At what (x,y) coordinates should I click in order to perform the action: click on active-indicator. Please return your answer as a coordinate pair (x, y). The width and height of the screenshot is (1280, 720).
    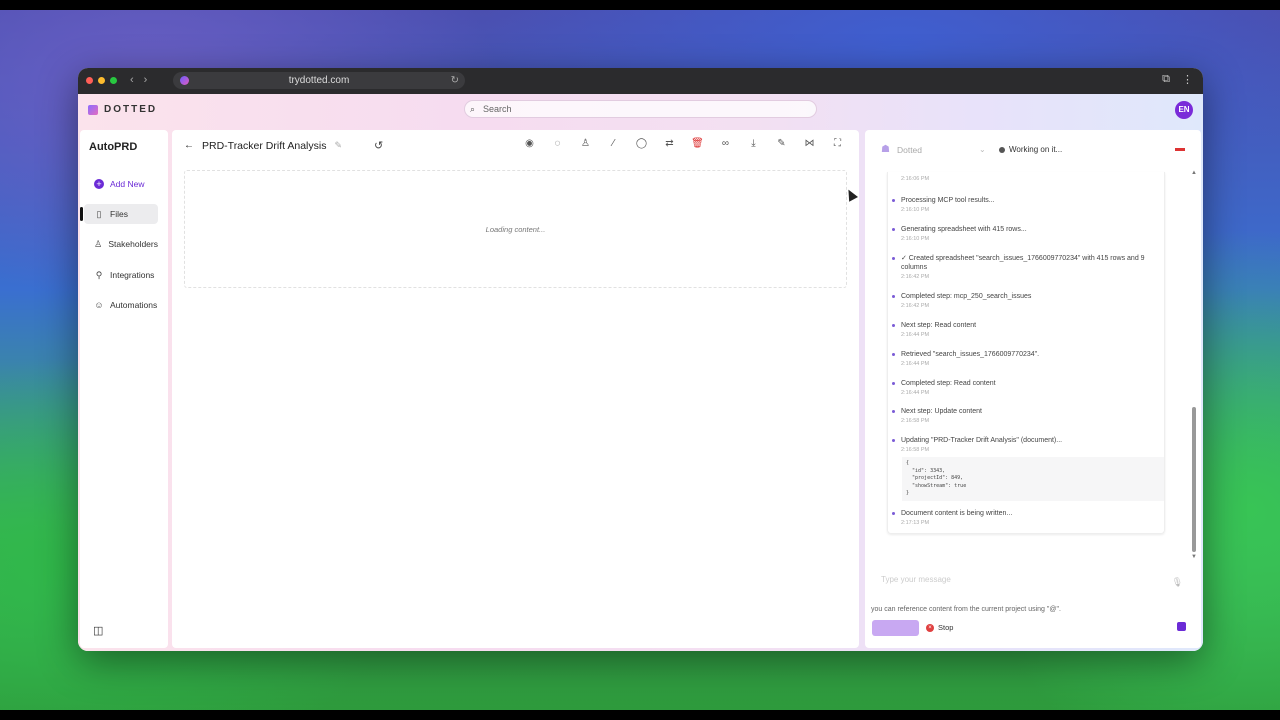
    Looking at the image, I should click on (81, 214).